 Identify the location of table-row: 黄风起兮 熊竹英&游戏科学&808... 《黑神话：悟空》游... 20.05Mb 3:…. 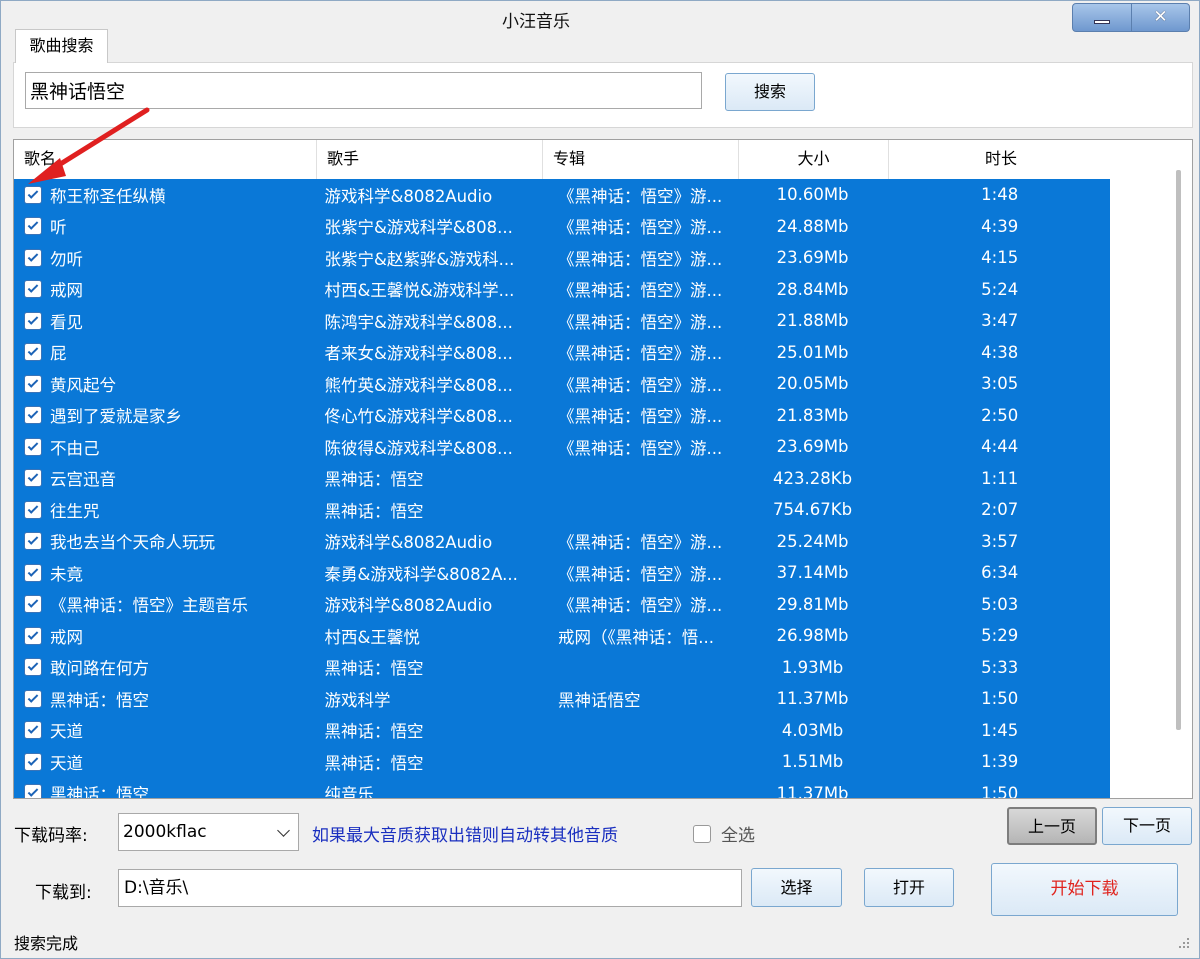
(563, 384).